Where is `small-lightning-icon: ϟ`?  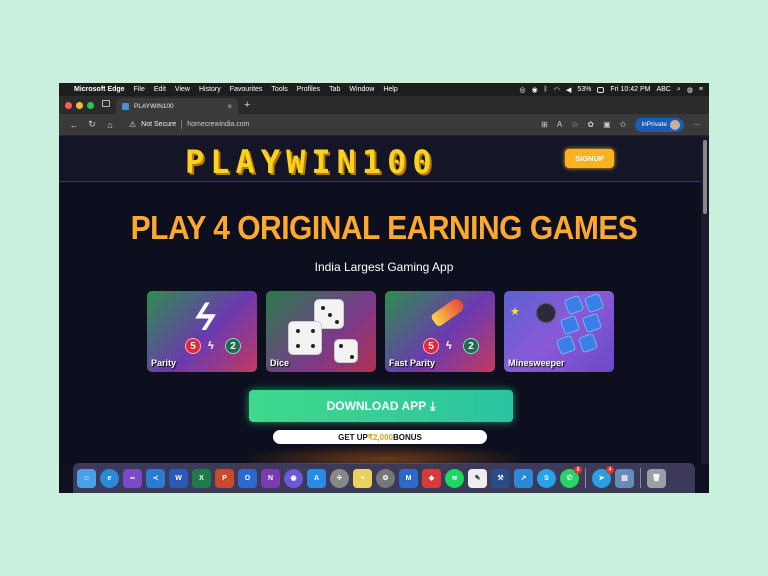
small-lightning-icon: ϟ is located at coordinates (449, 346).